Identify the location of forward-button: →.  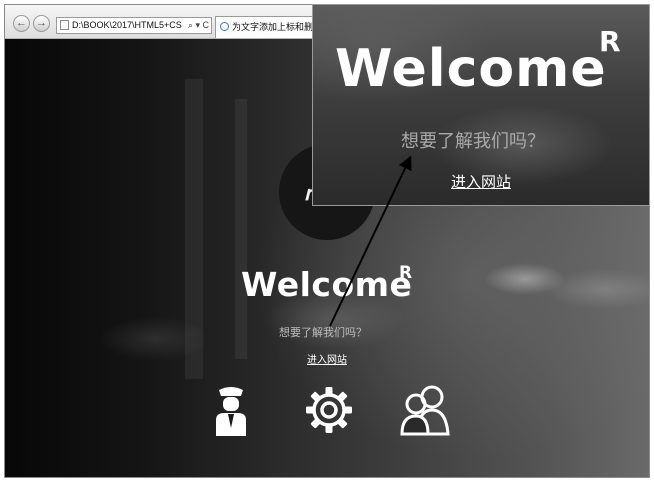
(41, 23).